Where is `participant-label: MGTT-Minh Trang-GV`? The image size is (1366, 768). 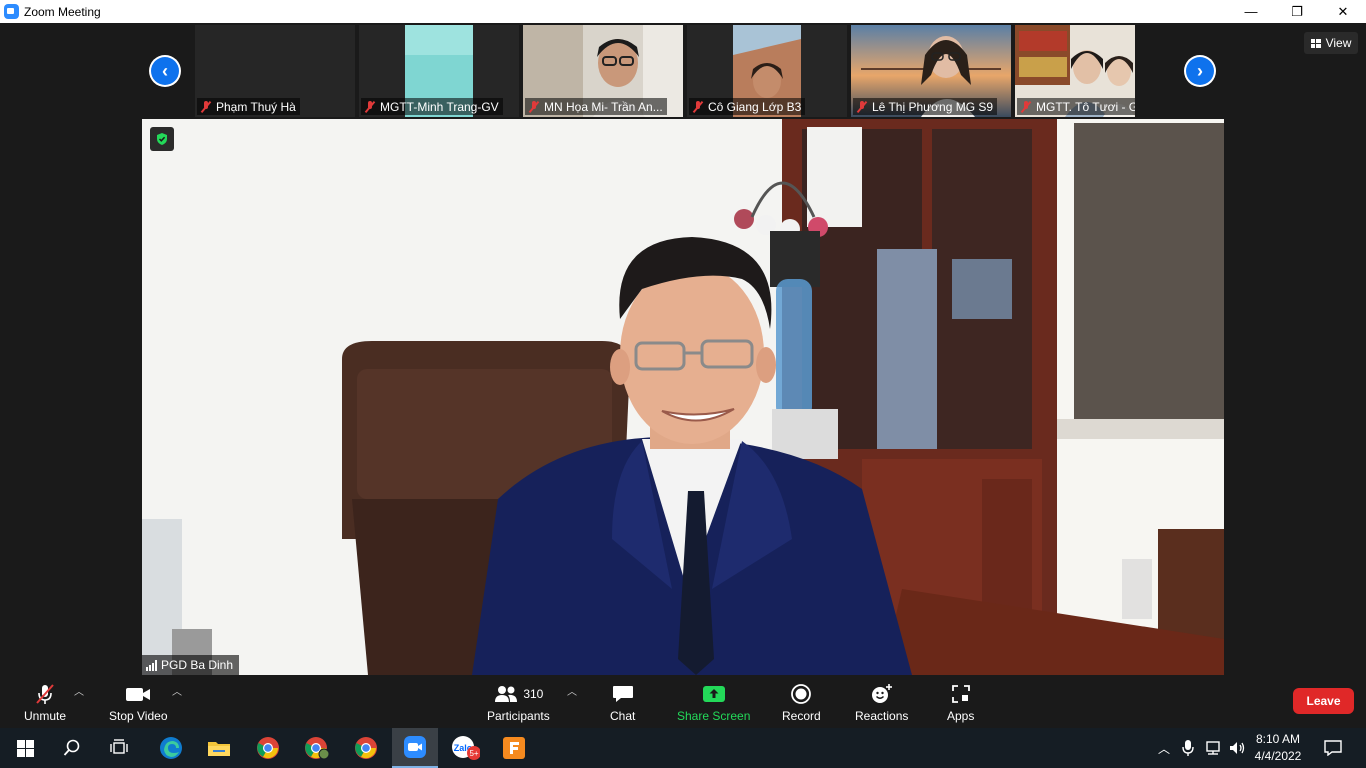
participant-label: MGTT-Minh Trang-GV is located at coordinates (432, 106).